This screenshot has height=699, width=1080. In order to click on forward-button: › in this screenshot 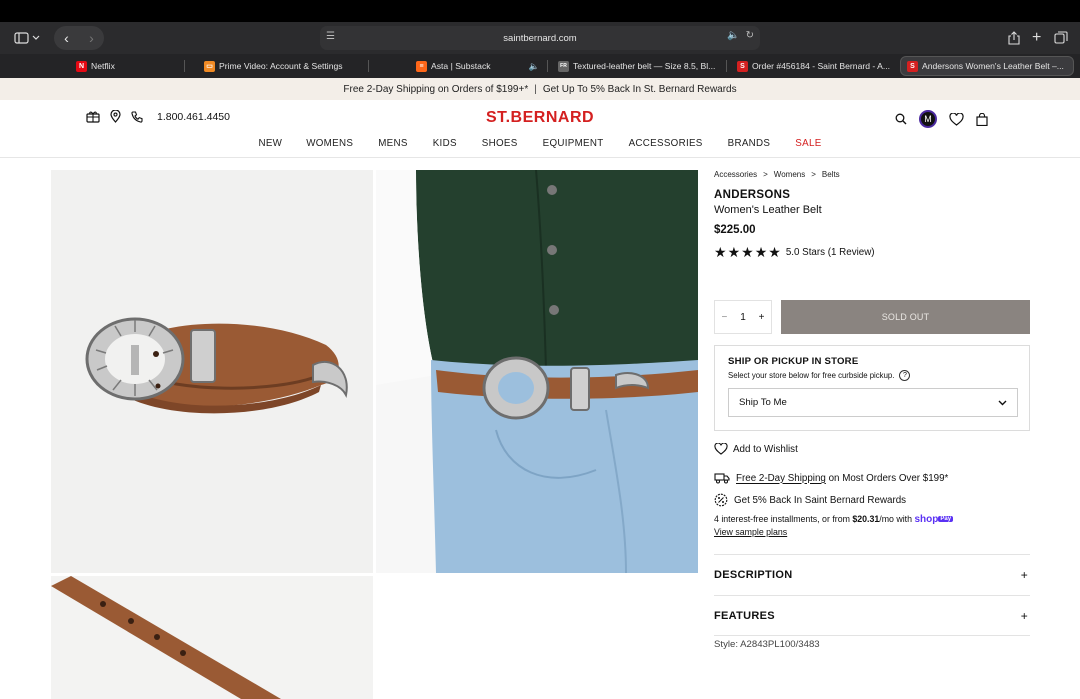, I will do `click(91, 38)`.